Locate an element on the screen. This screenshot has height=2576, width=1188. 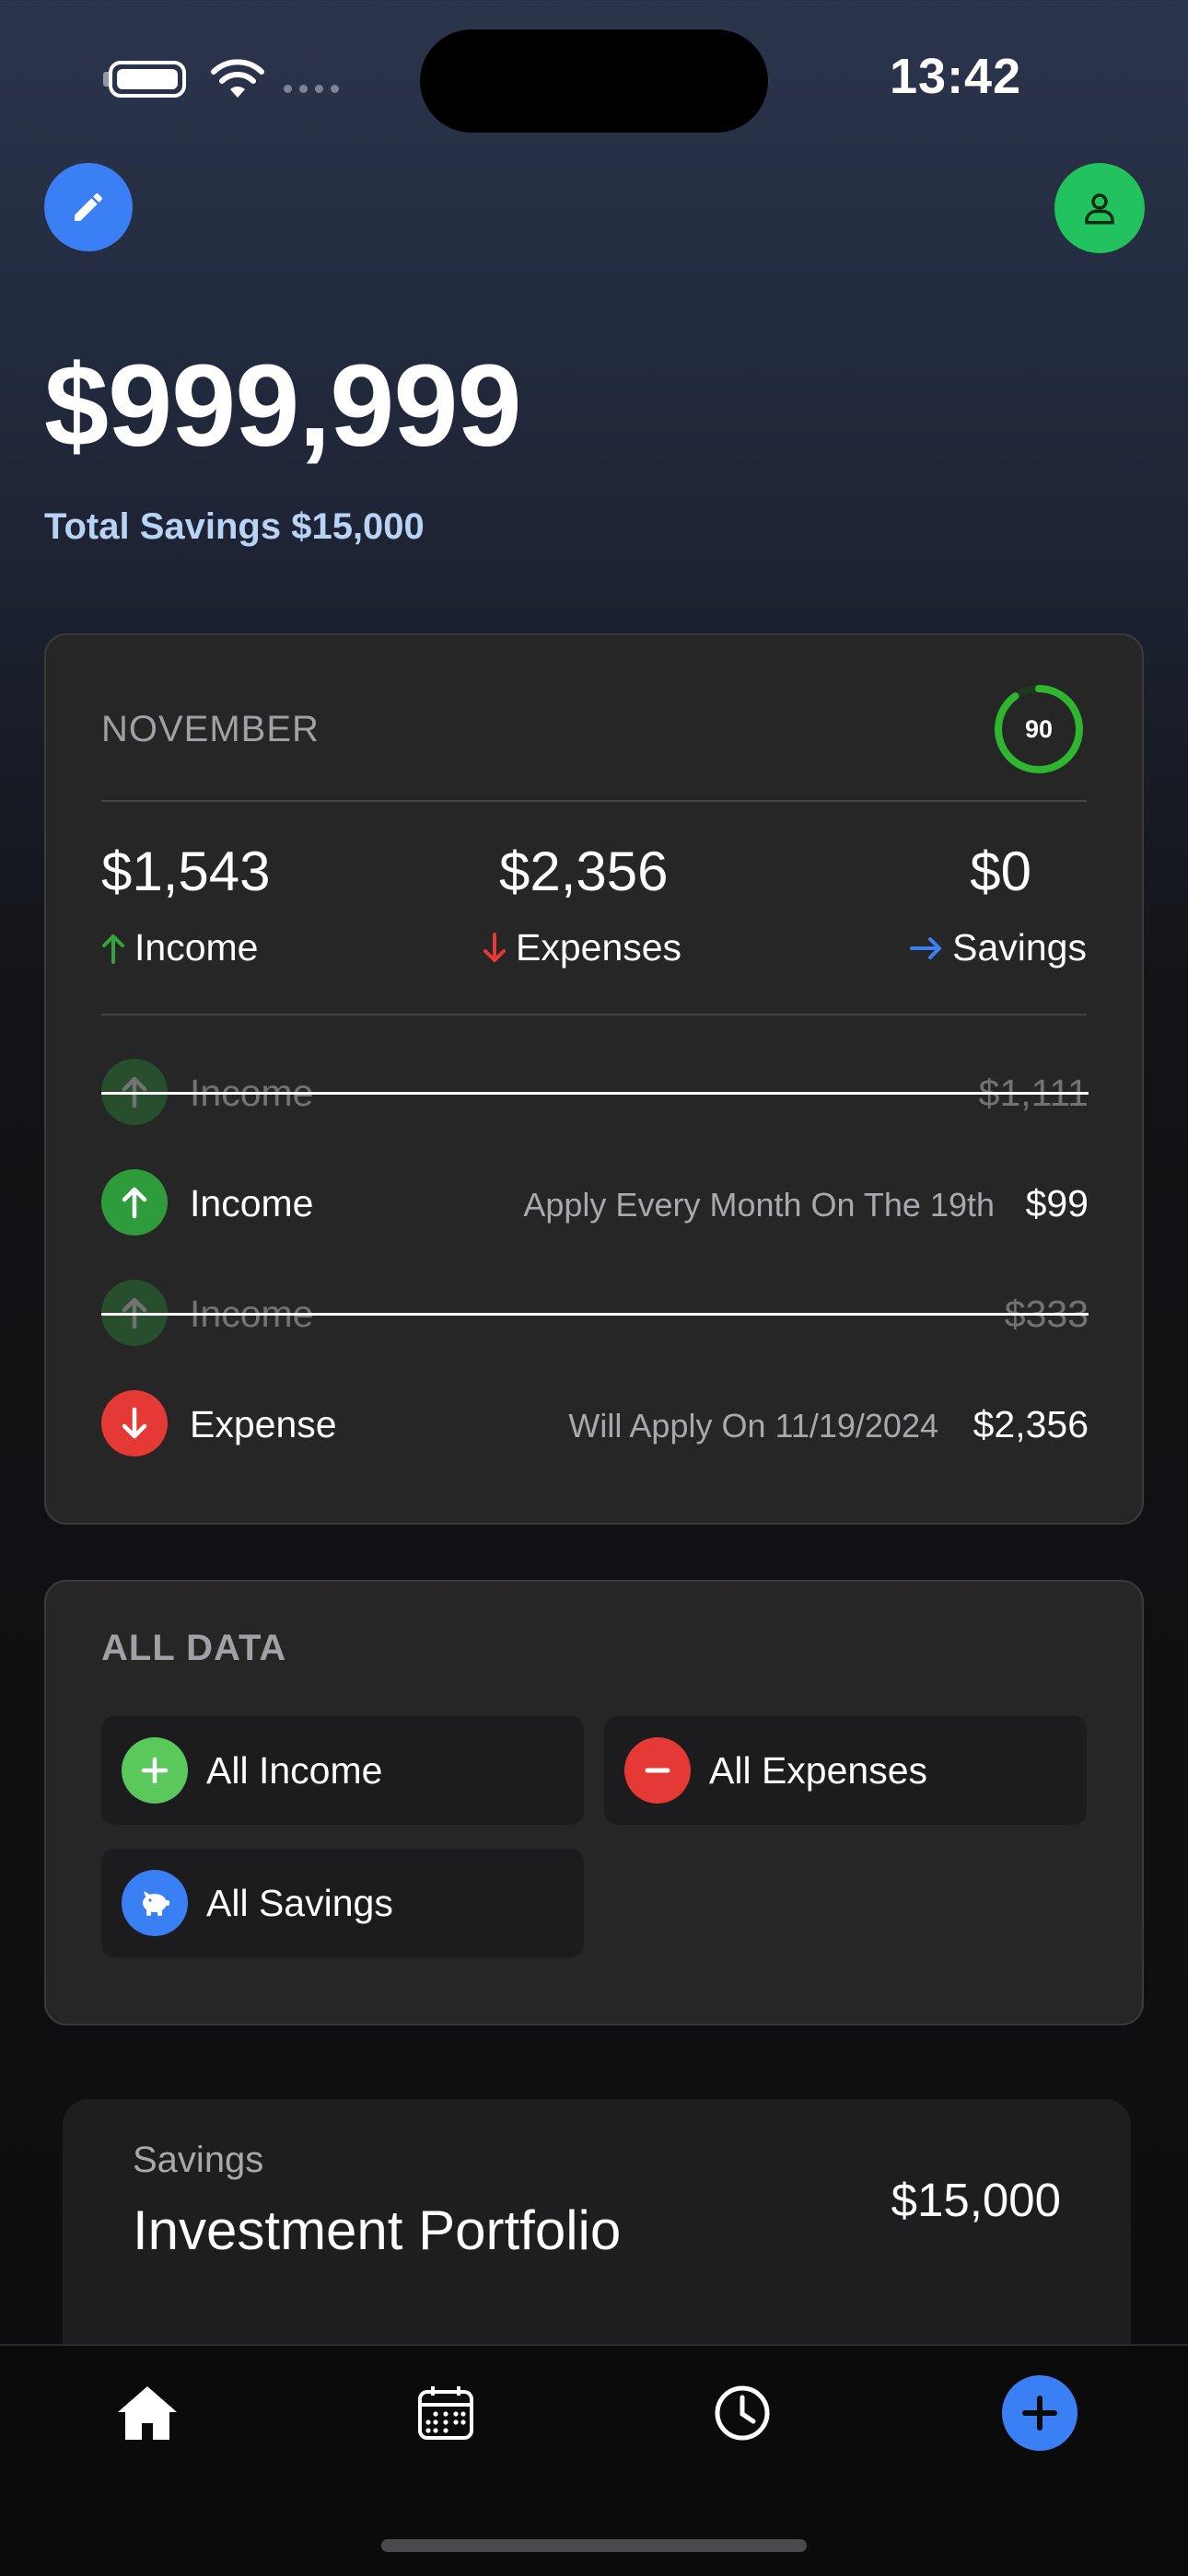
tab-calendar is located at coordinates (446, 2413).